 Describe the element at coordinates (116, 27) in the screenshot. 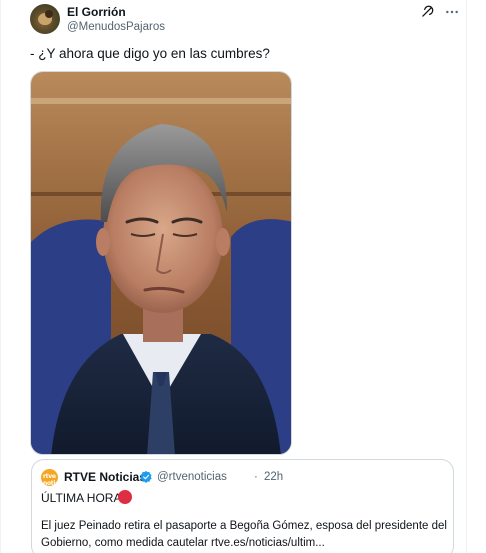

I see `author-handle: @MenudosPajaros` at that location.